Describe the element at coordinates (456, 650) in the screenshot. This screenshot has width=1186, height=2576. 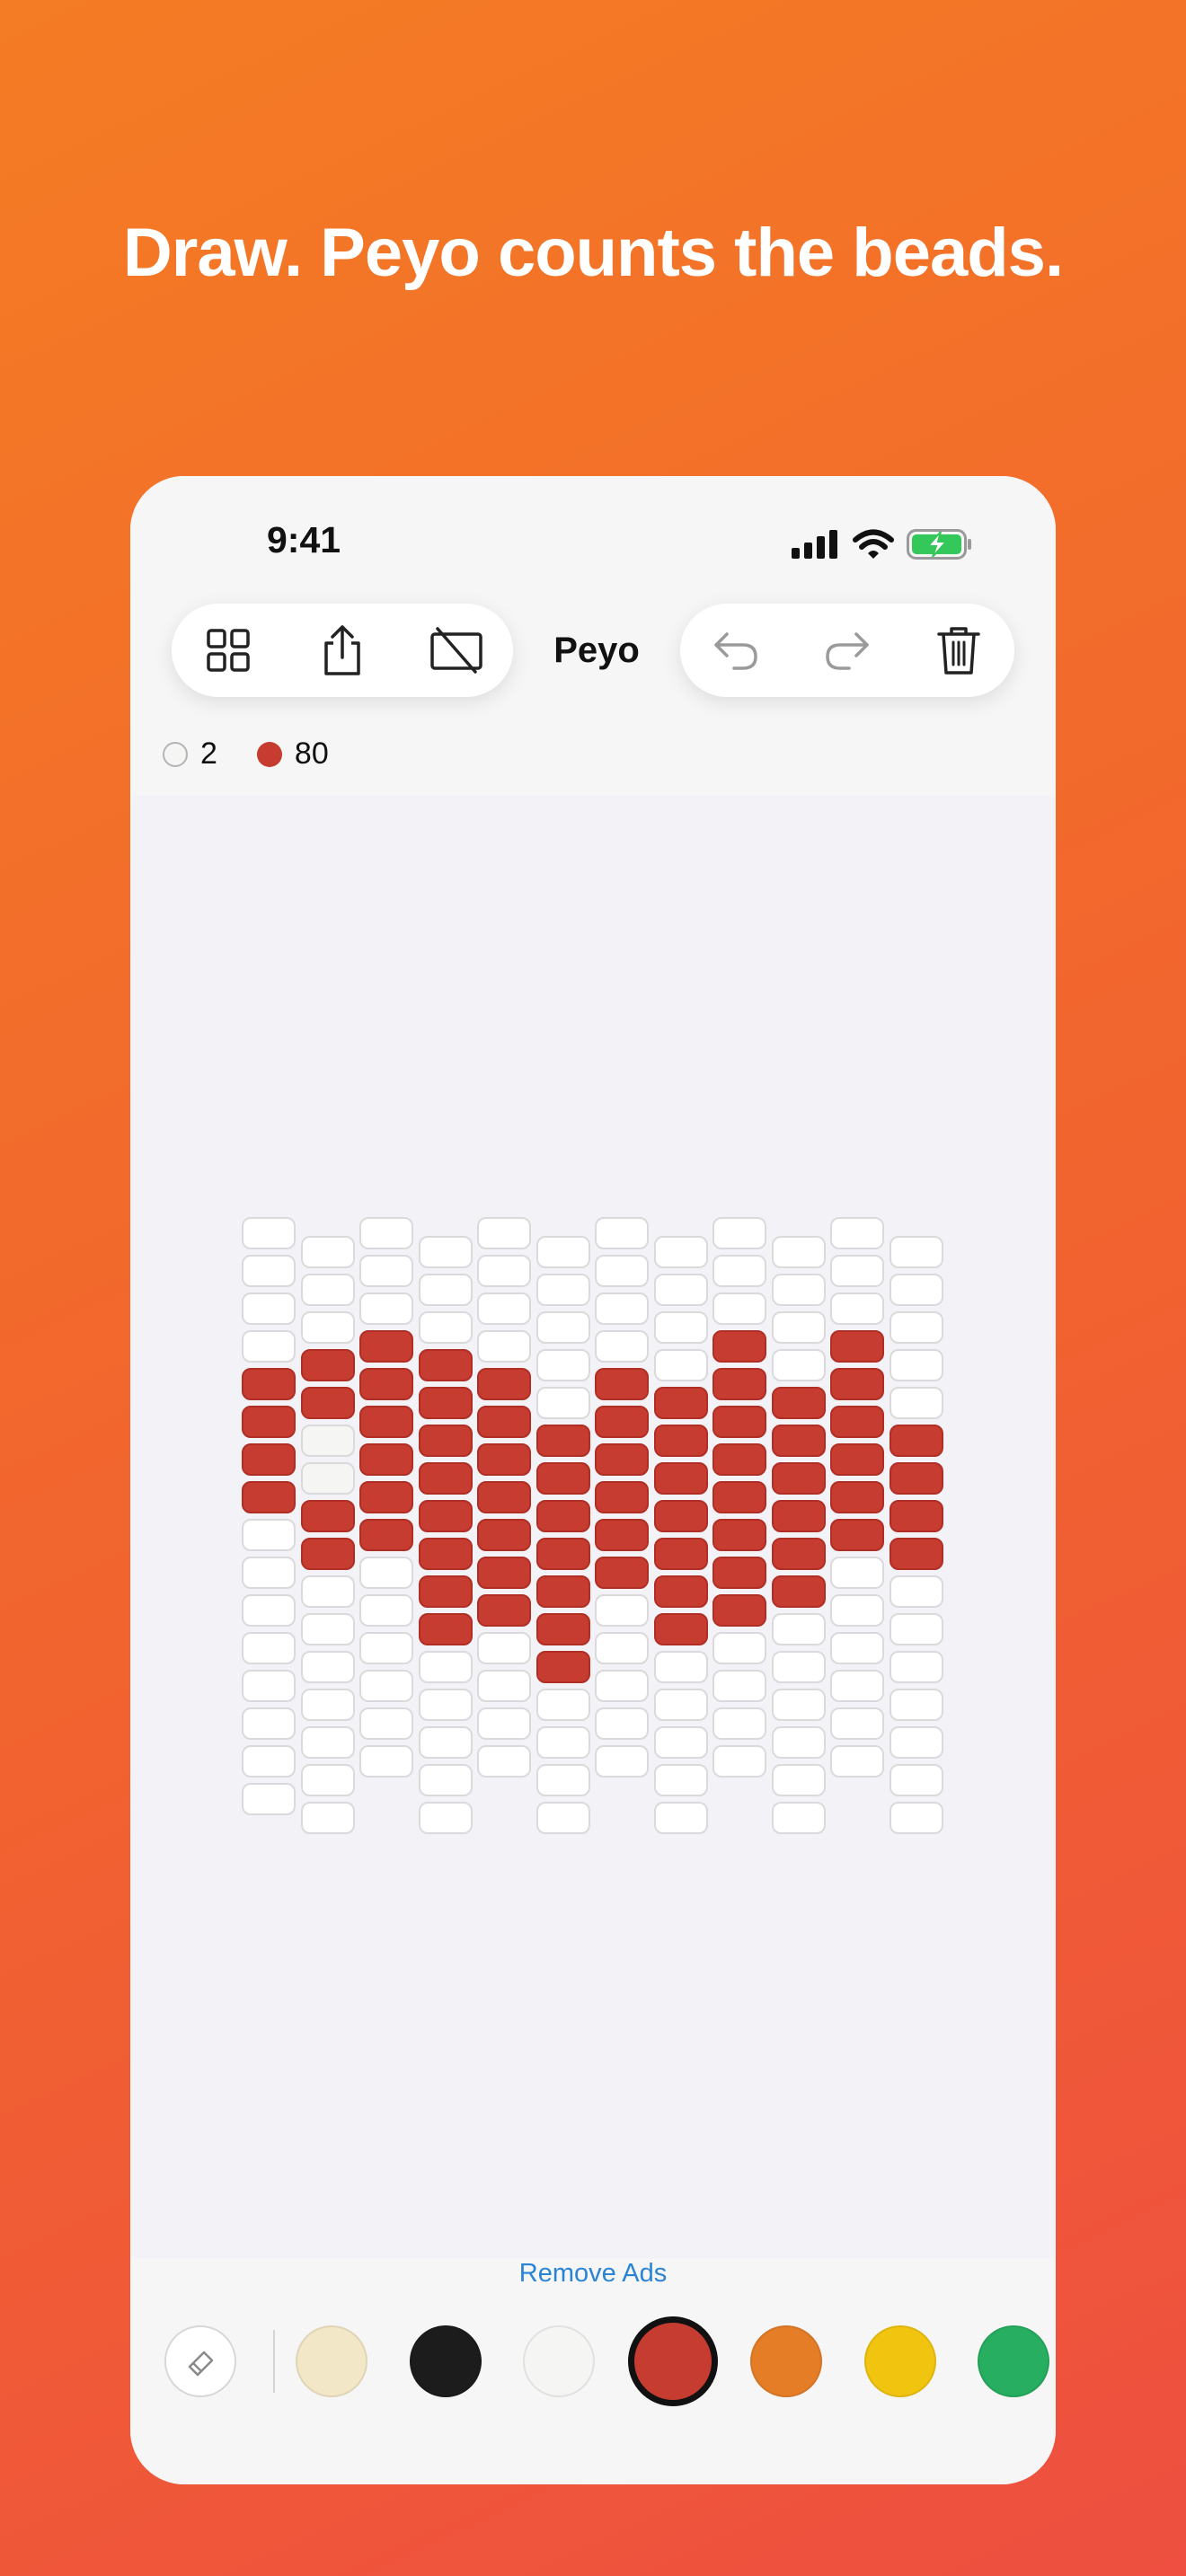
I see `toggle-grid-button` at that location.